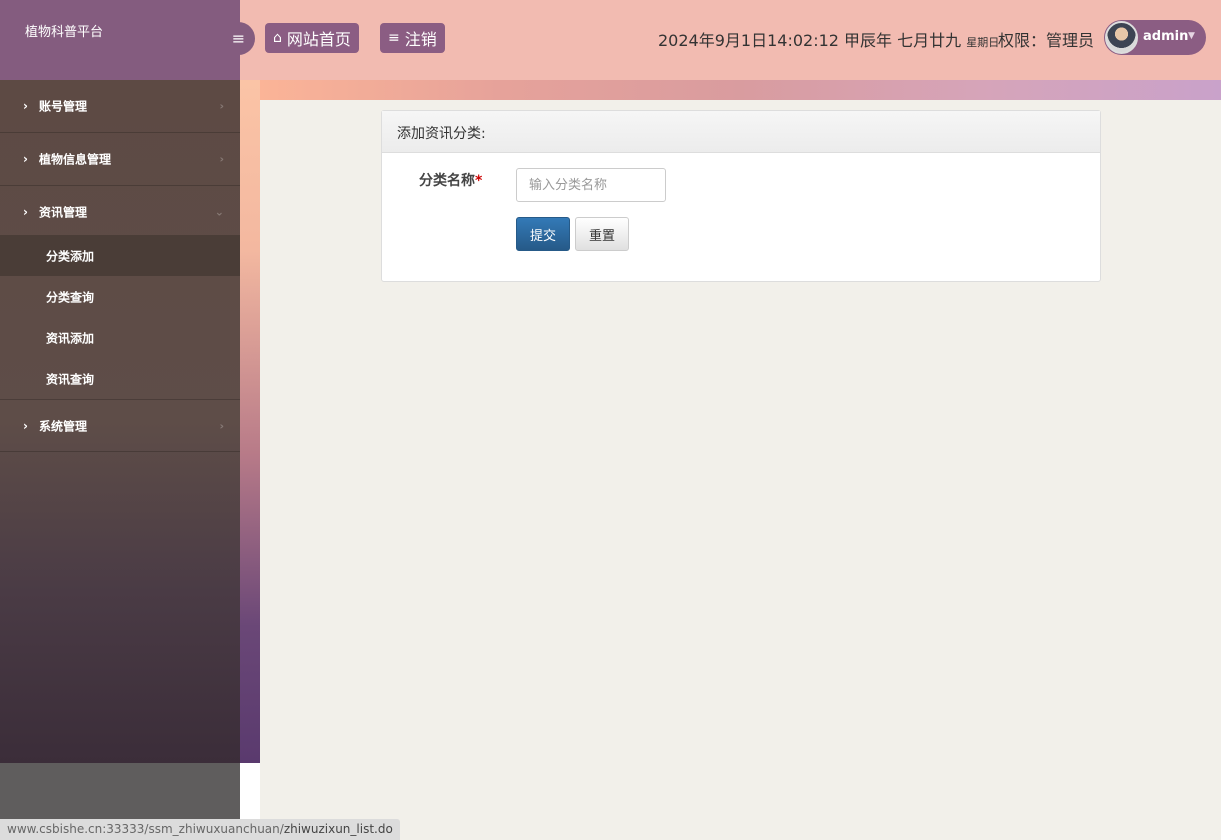  What do you see at coordinates (983, 42) in the screenshot?
I see `weekday-text: 星期日` at bounding box center [983, 42].